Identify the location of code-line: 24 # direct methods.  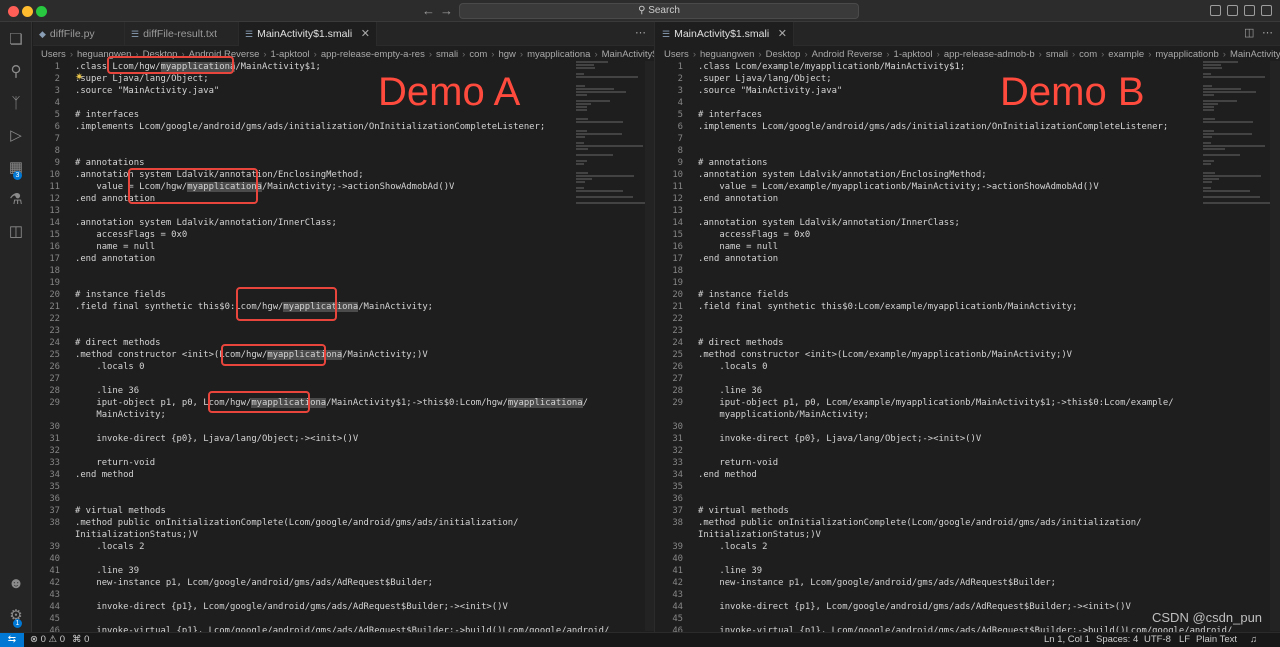
(926, 343).